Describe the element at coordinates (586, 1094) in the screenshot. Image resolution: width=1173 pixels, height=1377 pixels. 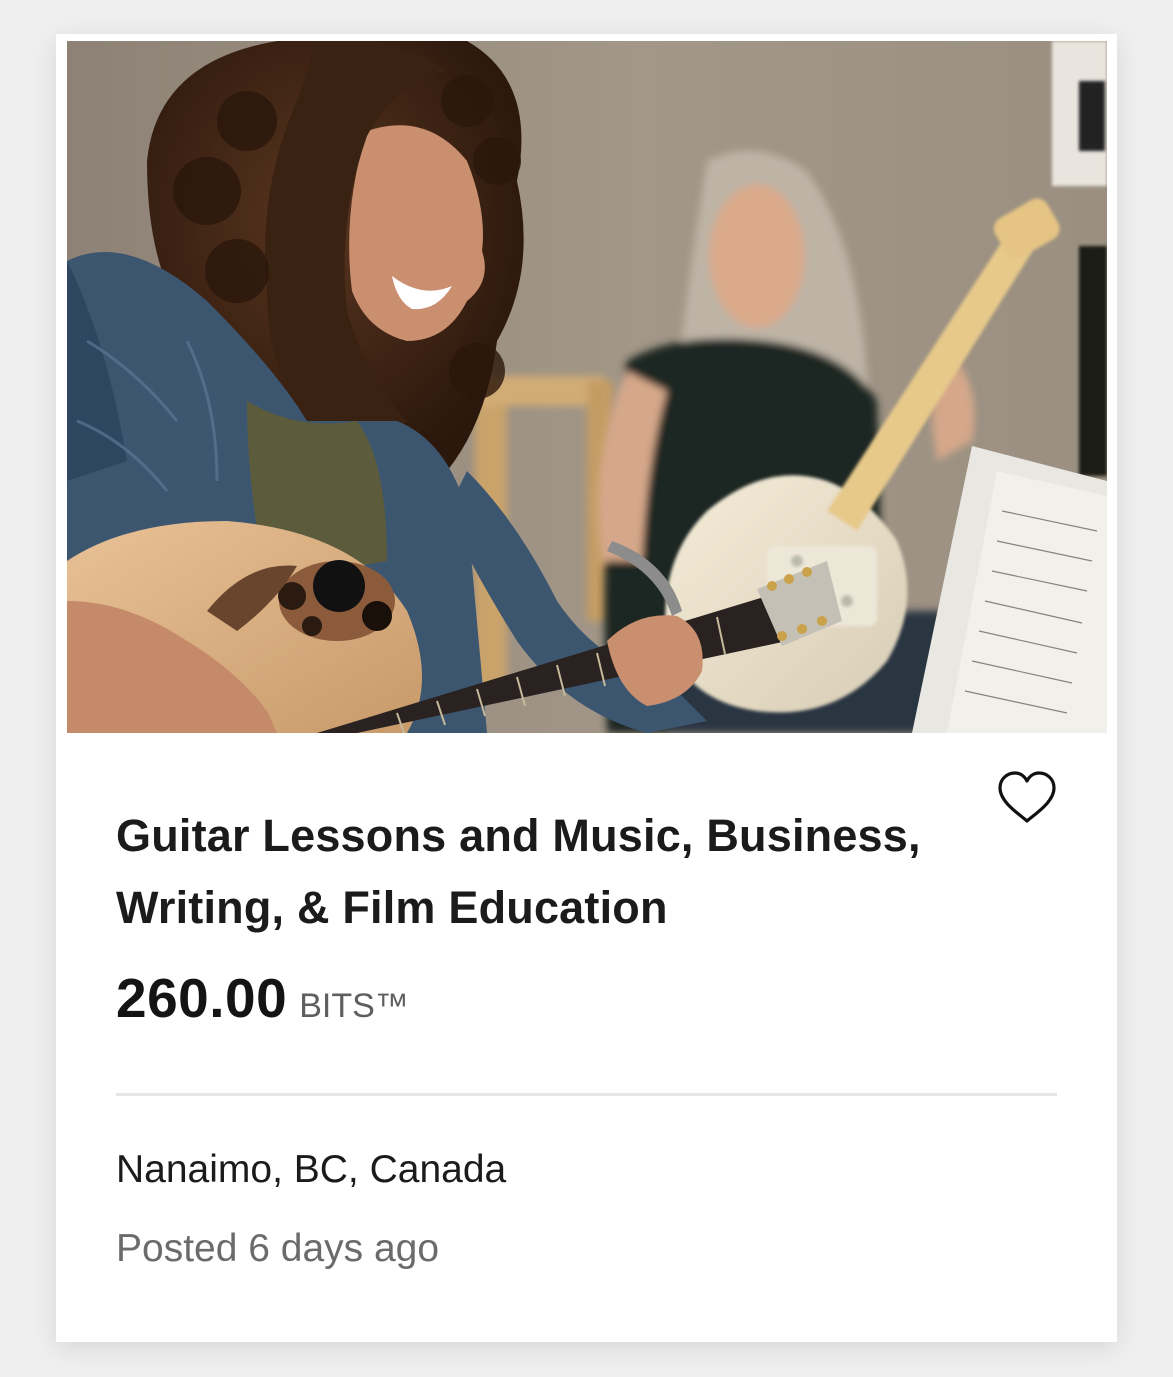
I see `divider` at that location.